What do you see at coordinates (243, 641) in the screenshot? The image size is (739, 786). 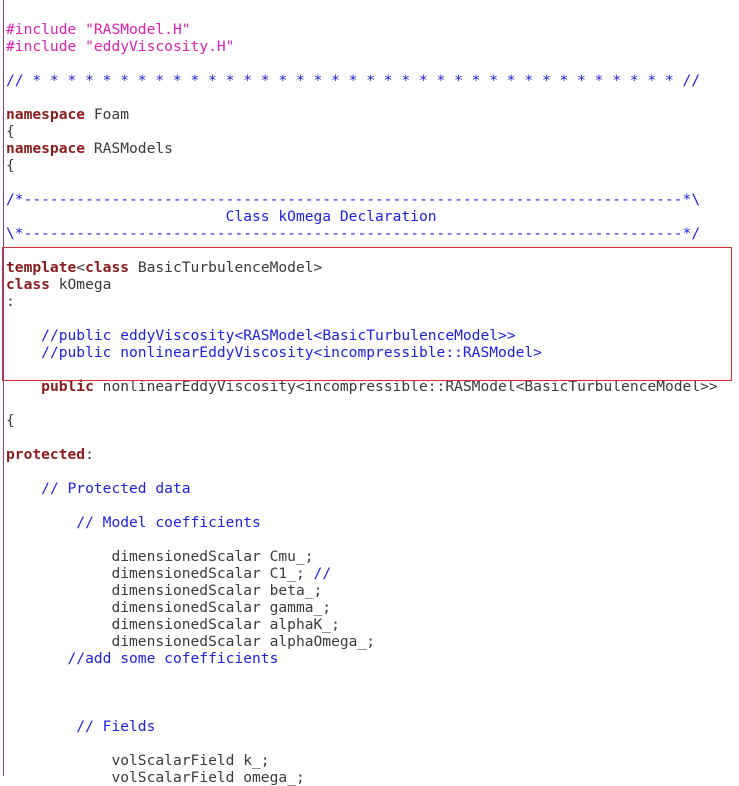 I see `member-declaration-alphaomega: dimensionedScalar alphaOmega_;` at bounding box center [243, 641].